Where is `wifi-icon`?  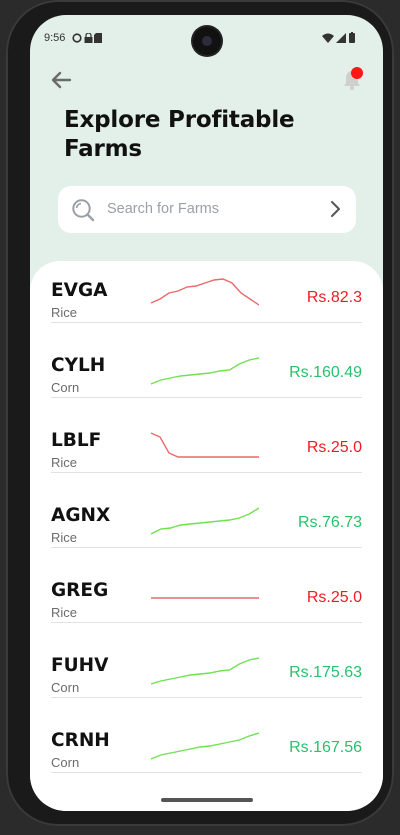
wifi-icon is located at coordinates (328, 38).